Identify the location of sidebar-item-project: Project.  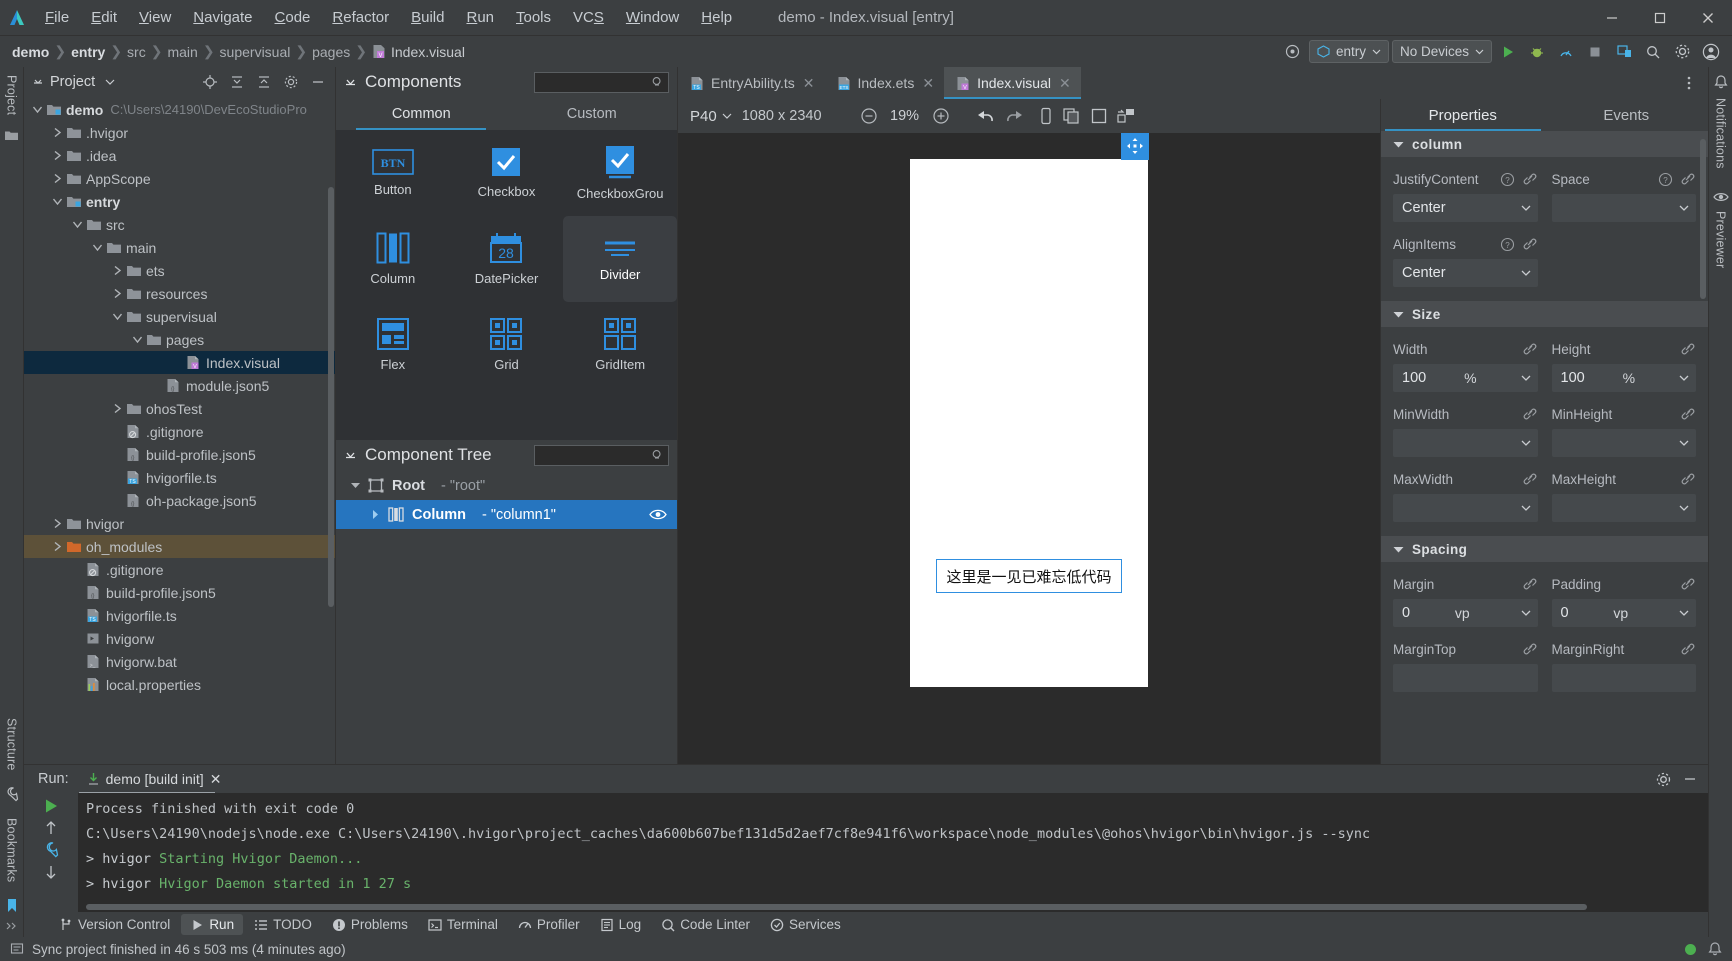
(12, 95).